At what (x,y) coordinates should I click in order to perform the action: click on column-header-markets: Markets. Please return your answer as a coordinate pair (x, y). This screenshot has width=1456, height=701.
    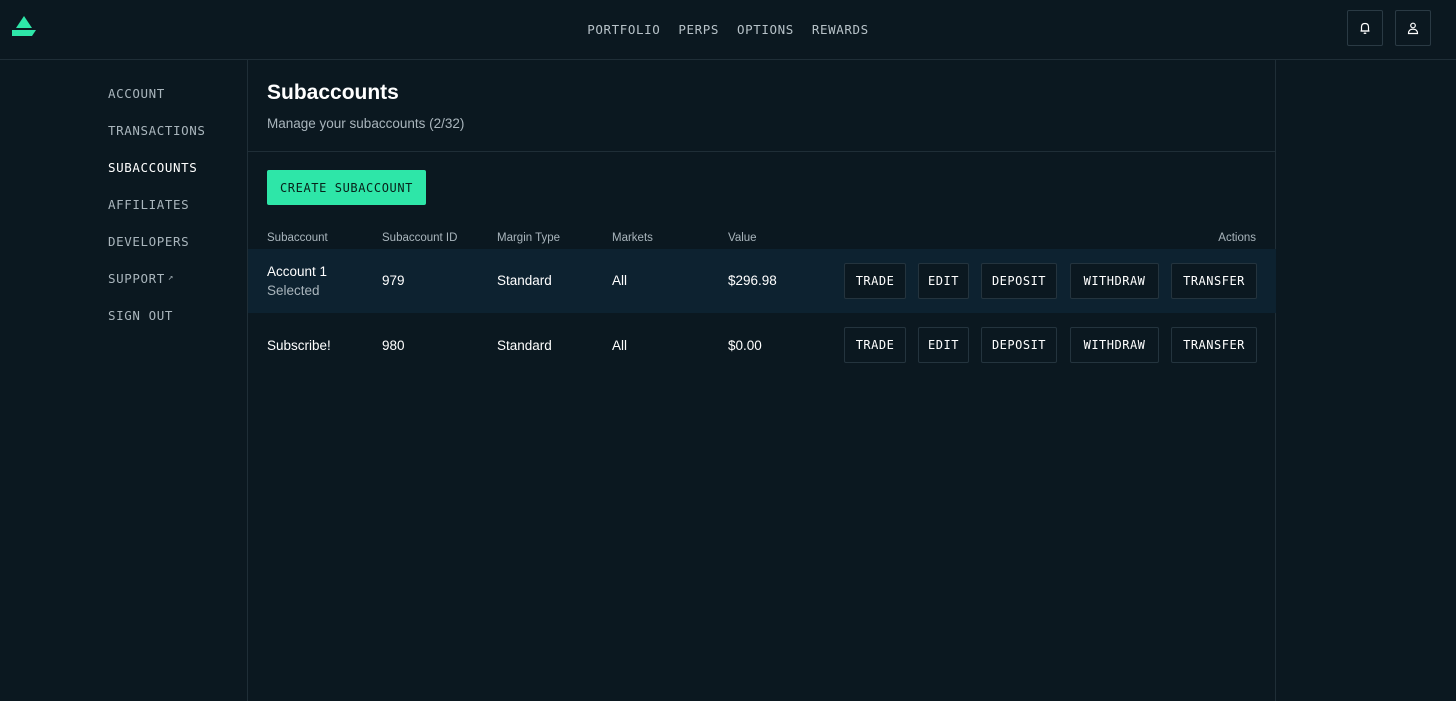
    Looking at the image, I should click on (632, 238).